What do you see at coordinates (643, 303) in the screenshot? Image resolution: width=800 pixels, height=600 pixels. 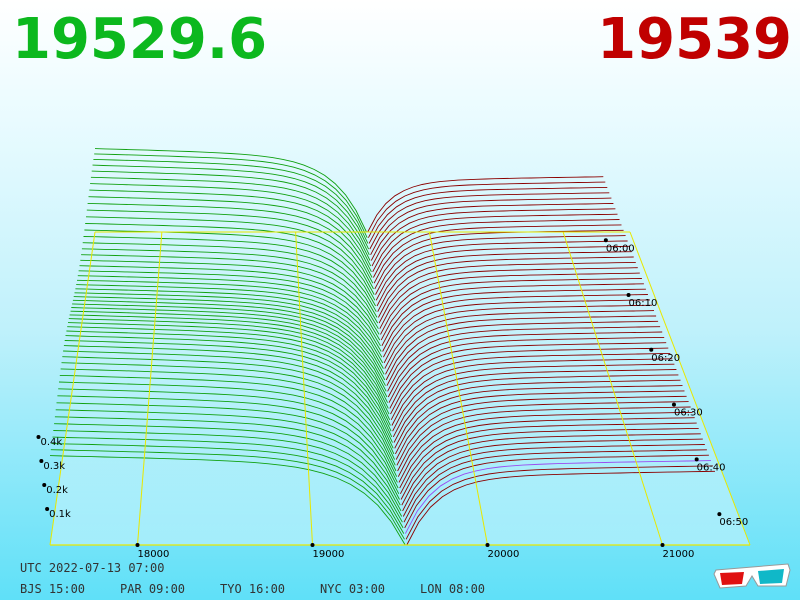 I see `time-tick-label: 06:10` at bounding box center [643, 303].